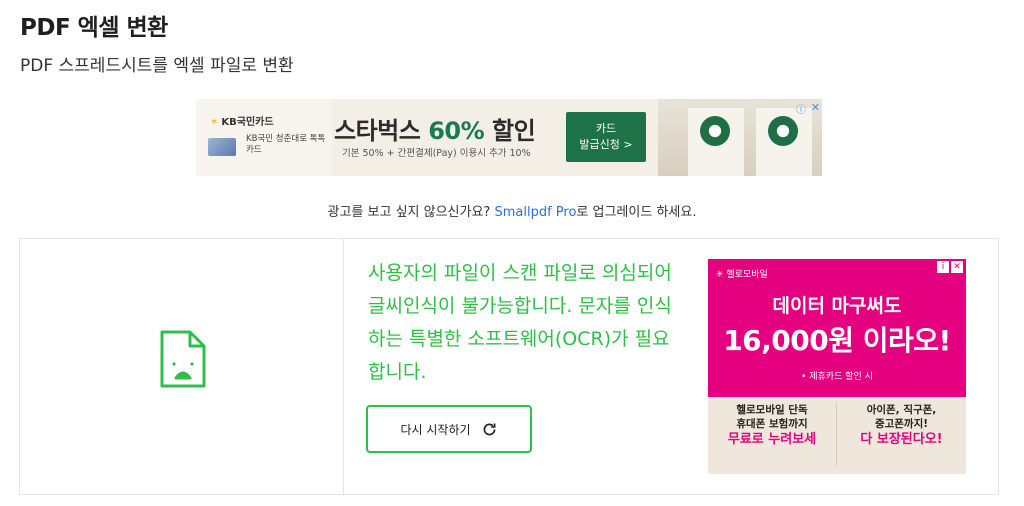 This screenshot has width=1024, height=506. I want to click on side-ad-emphasis: 무료로 누려보세, so click(772, 439).